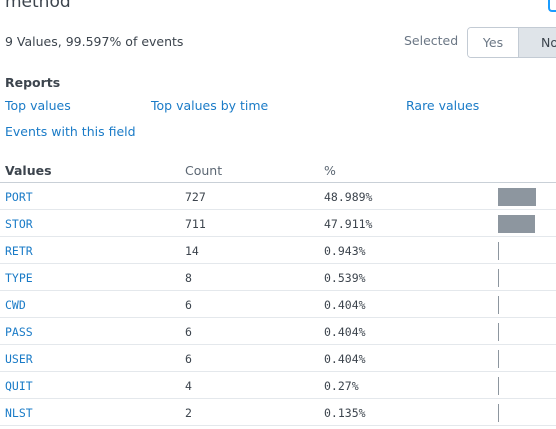 Image resolution: width=556 pixels, height=429 pixels. What do you see at coordinates (19, 224) in the screenshot?
I see `value-link: STOR` at bounding box center [19, 224].